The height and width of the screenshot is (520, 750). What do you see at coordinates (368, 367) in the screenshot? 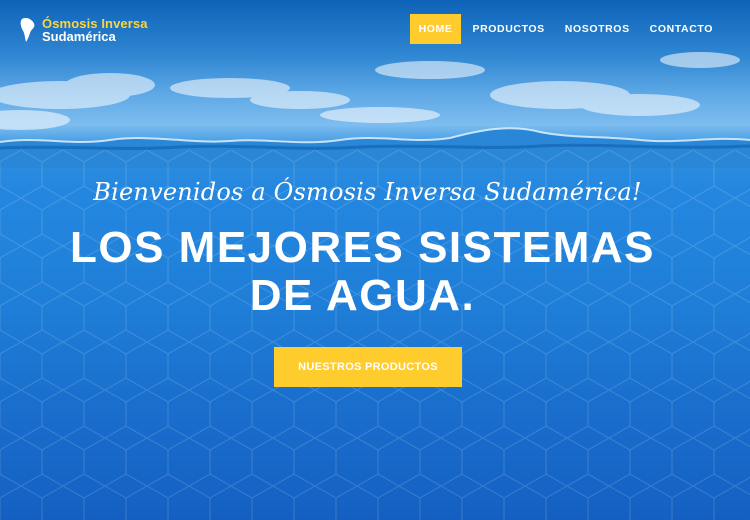
I see `our-products-button: NUESTROS PRODUCTOS` at bounding box center [368, 367].